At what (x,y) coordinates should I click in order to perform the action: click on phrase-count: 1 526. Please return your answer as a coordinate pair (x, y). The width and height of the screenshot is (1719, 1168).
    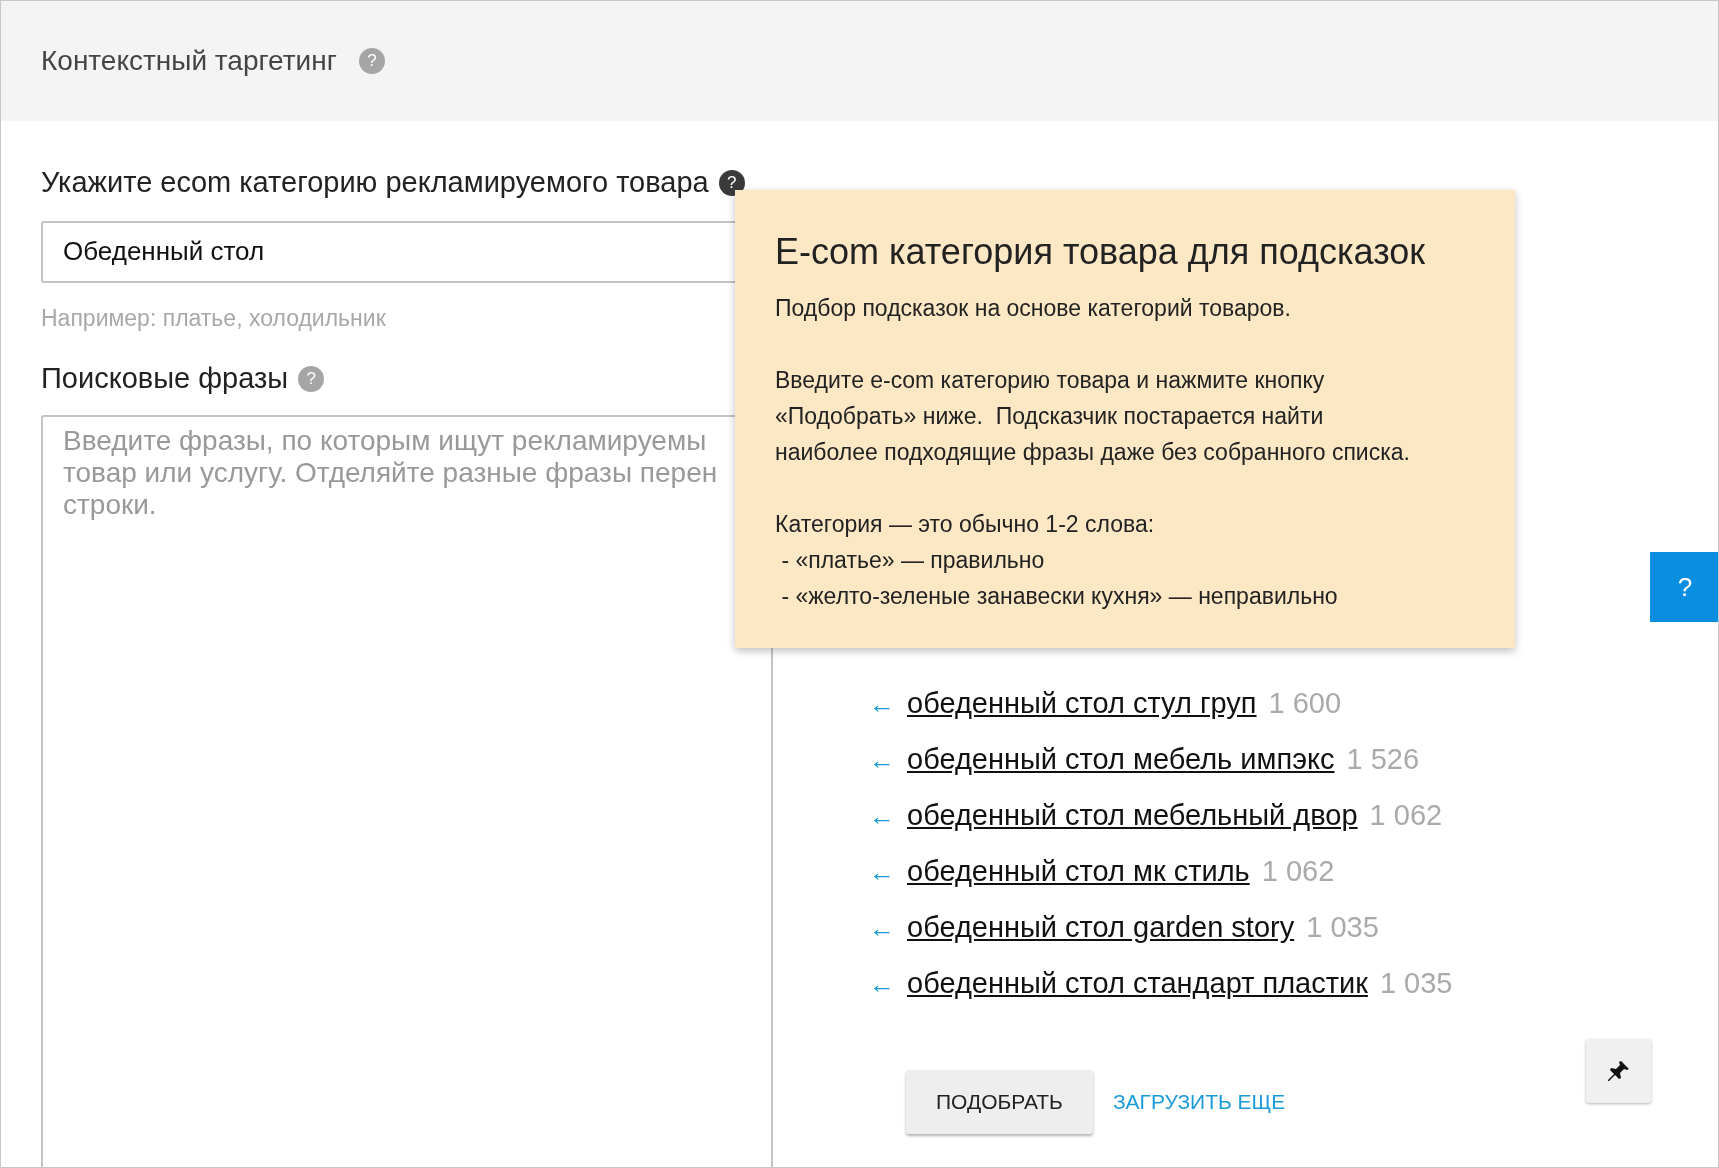
    Looking at the image, I should click on (1383, 760).